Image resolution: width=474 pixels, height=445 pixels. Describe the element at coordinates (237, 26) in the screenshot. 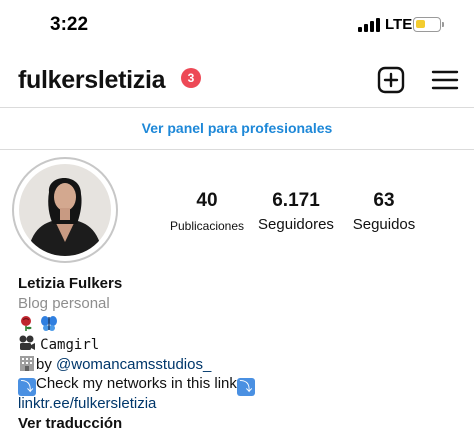

I see `status-bar: 3:22 LTE` at that location.